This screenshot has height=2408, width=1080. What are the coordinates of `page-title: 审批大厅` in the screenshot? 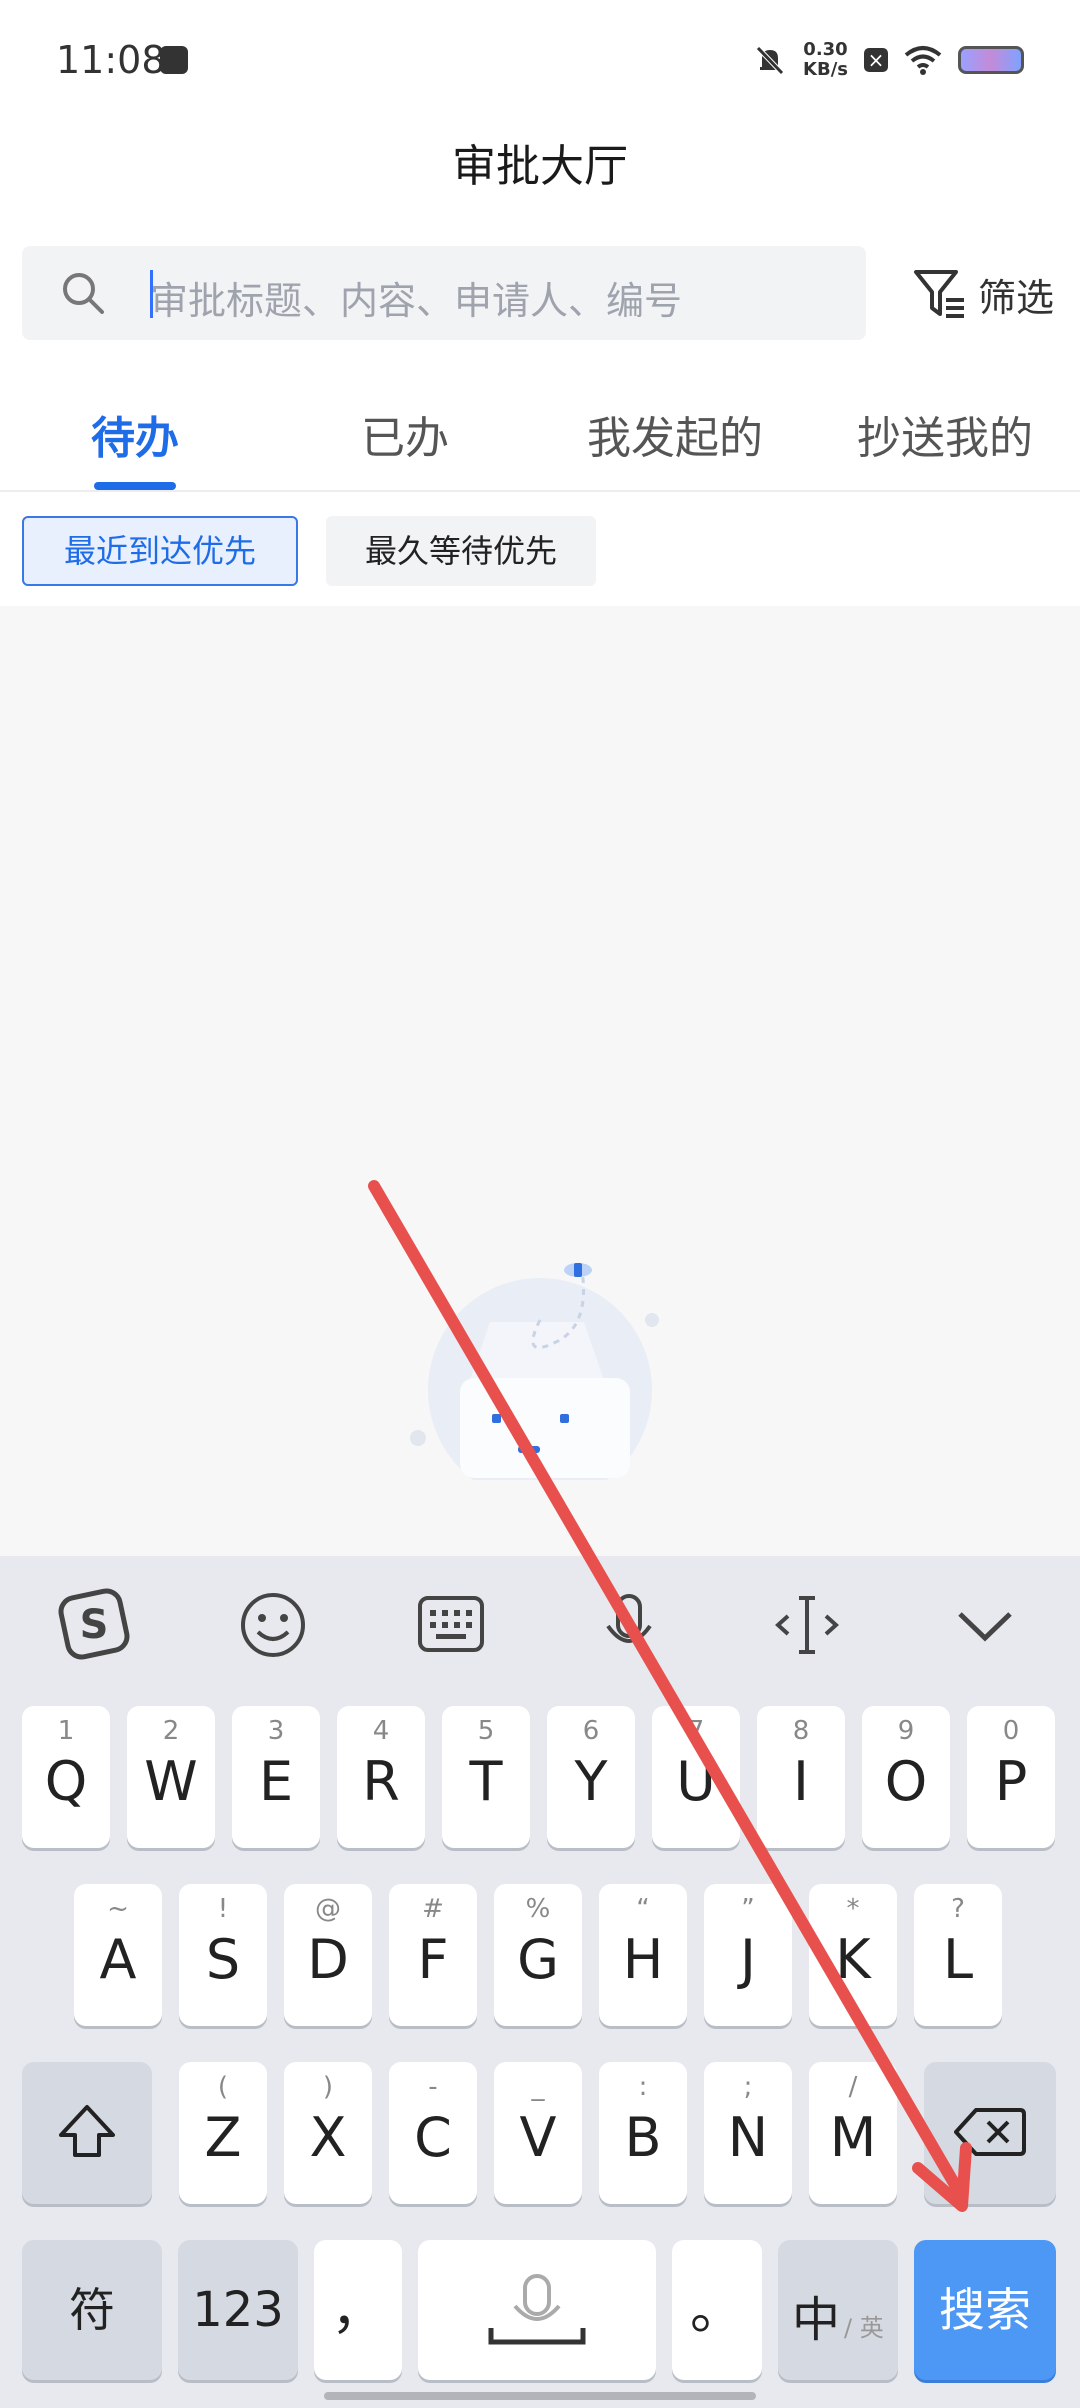 It's located at (540, 166).